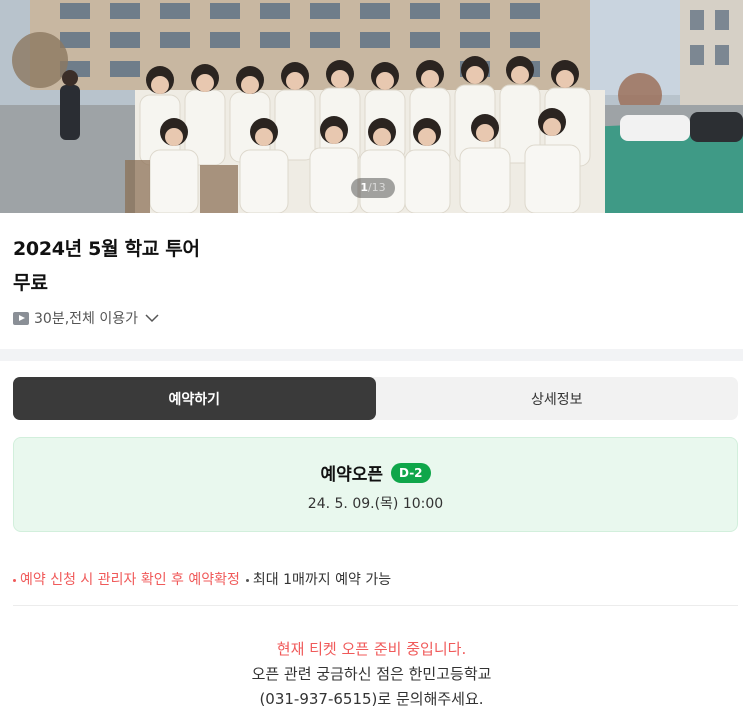 The width and height of the screenshot is (743, 717). What do you see at coordinates (371, 649) in the screenshot?
I see `notice-line-1: 현재 티켓 오픈 준비 중입니다.` at bounding box center [371, 649].